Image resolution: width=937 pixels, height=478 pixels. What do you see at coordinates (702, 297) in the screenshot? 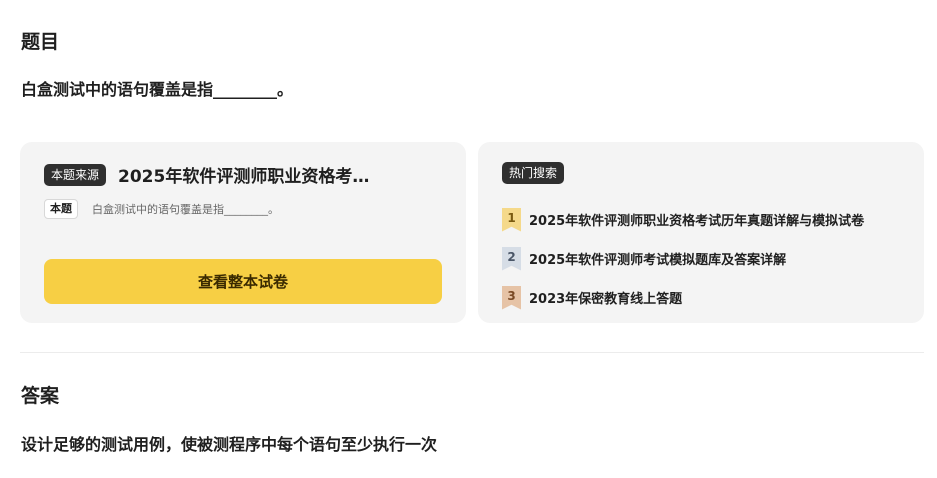
I see `hot-search-item-3: 3 2023年保密教育线上答题` at bounding box center [702, 297].